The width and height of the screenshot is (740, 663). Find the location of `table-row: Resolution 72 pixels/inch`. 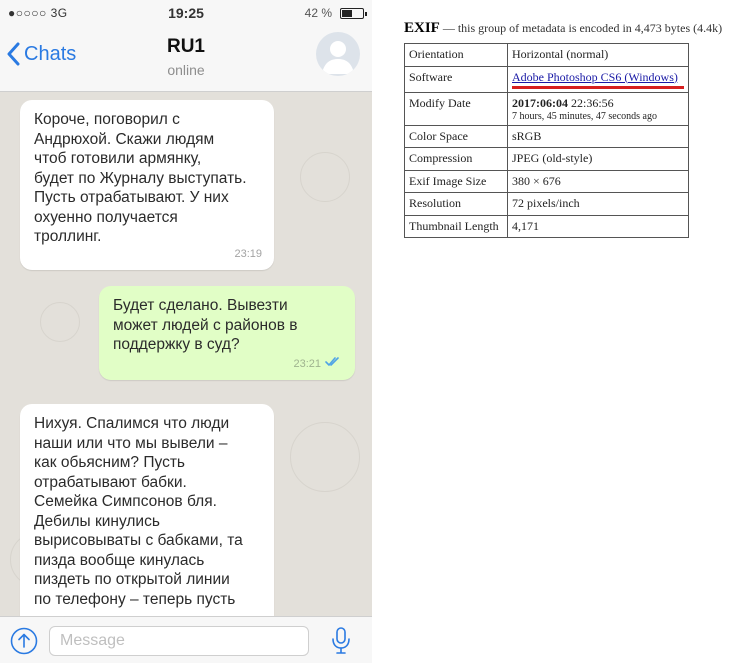

table-row: Resolution 72 pixels/inch is located at coordinates (546, 204).